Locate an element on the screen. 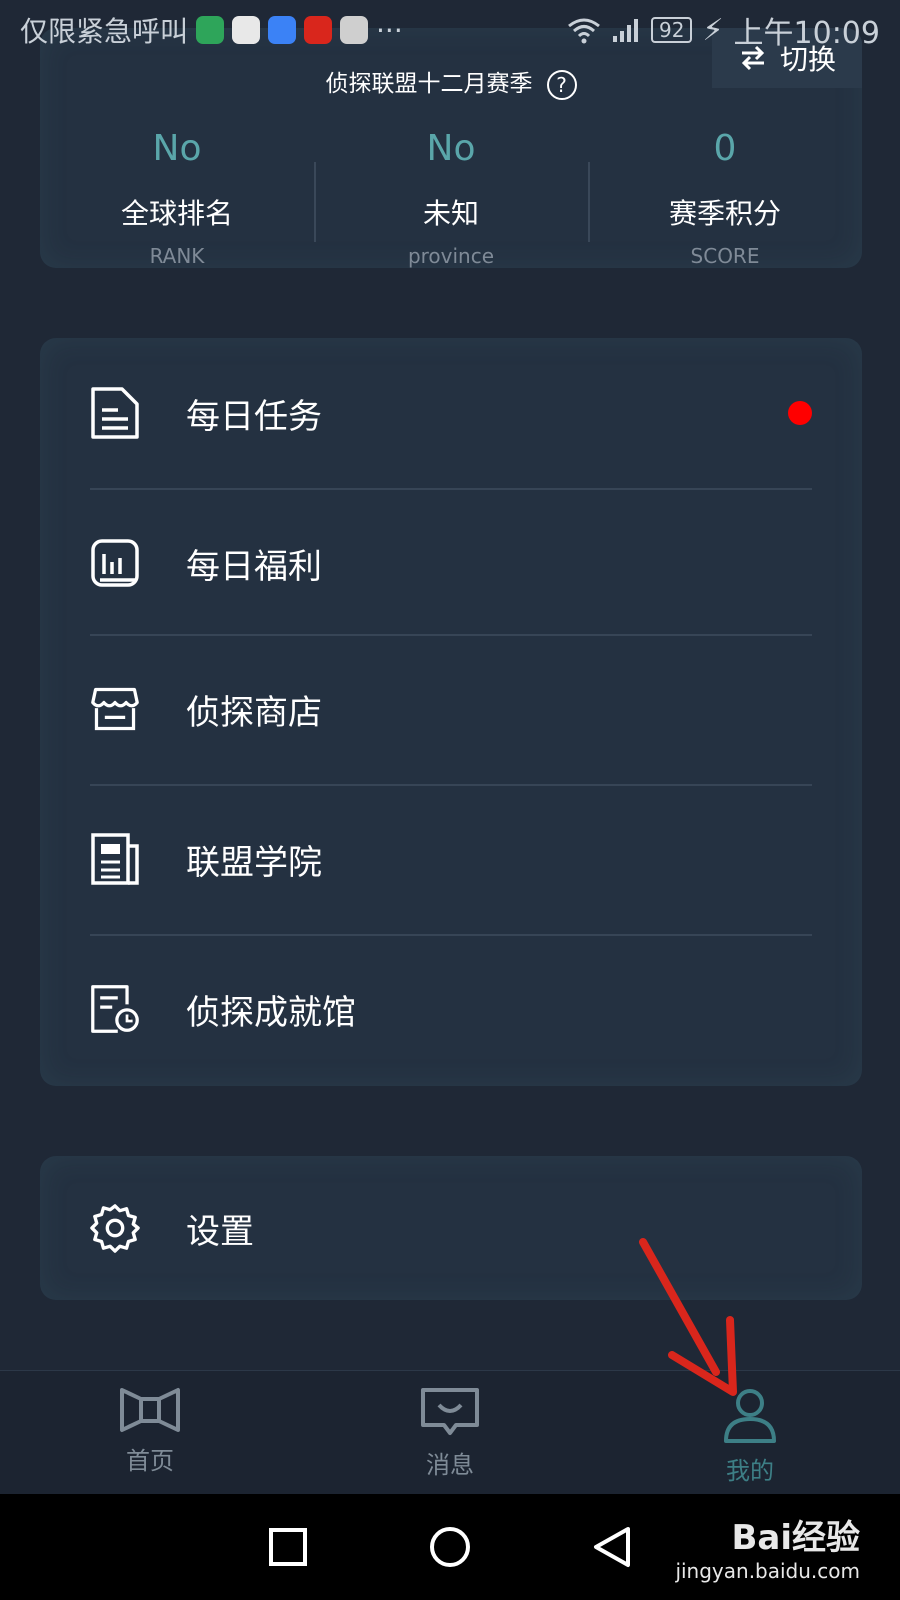  bottom-nav: 首页 消息 我的 is located at coordinates (450, 1432).